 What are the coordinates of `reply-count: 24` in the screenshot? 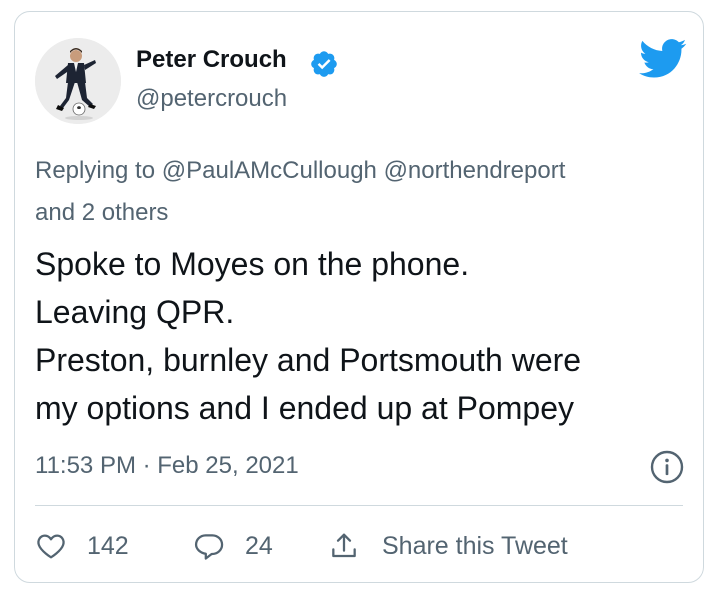 It's located at (259, 545).